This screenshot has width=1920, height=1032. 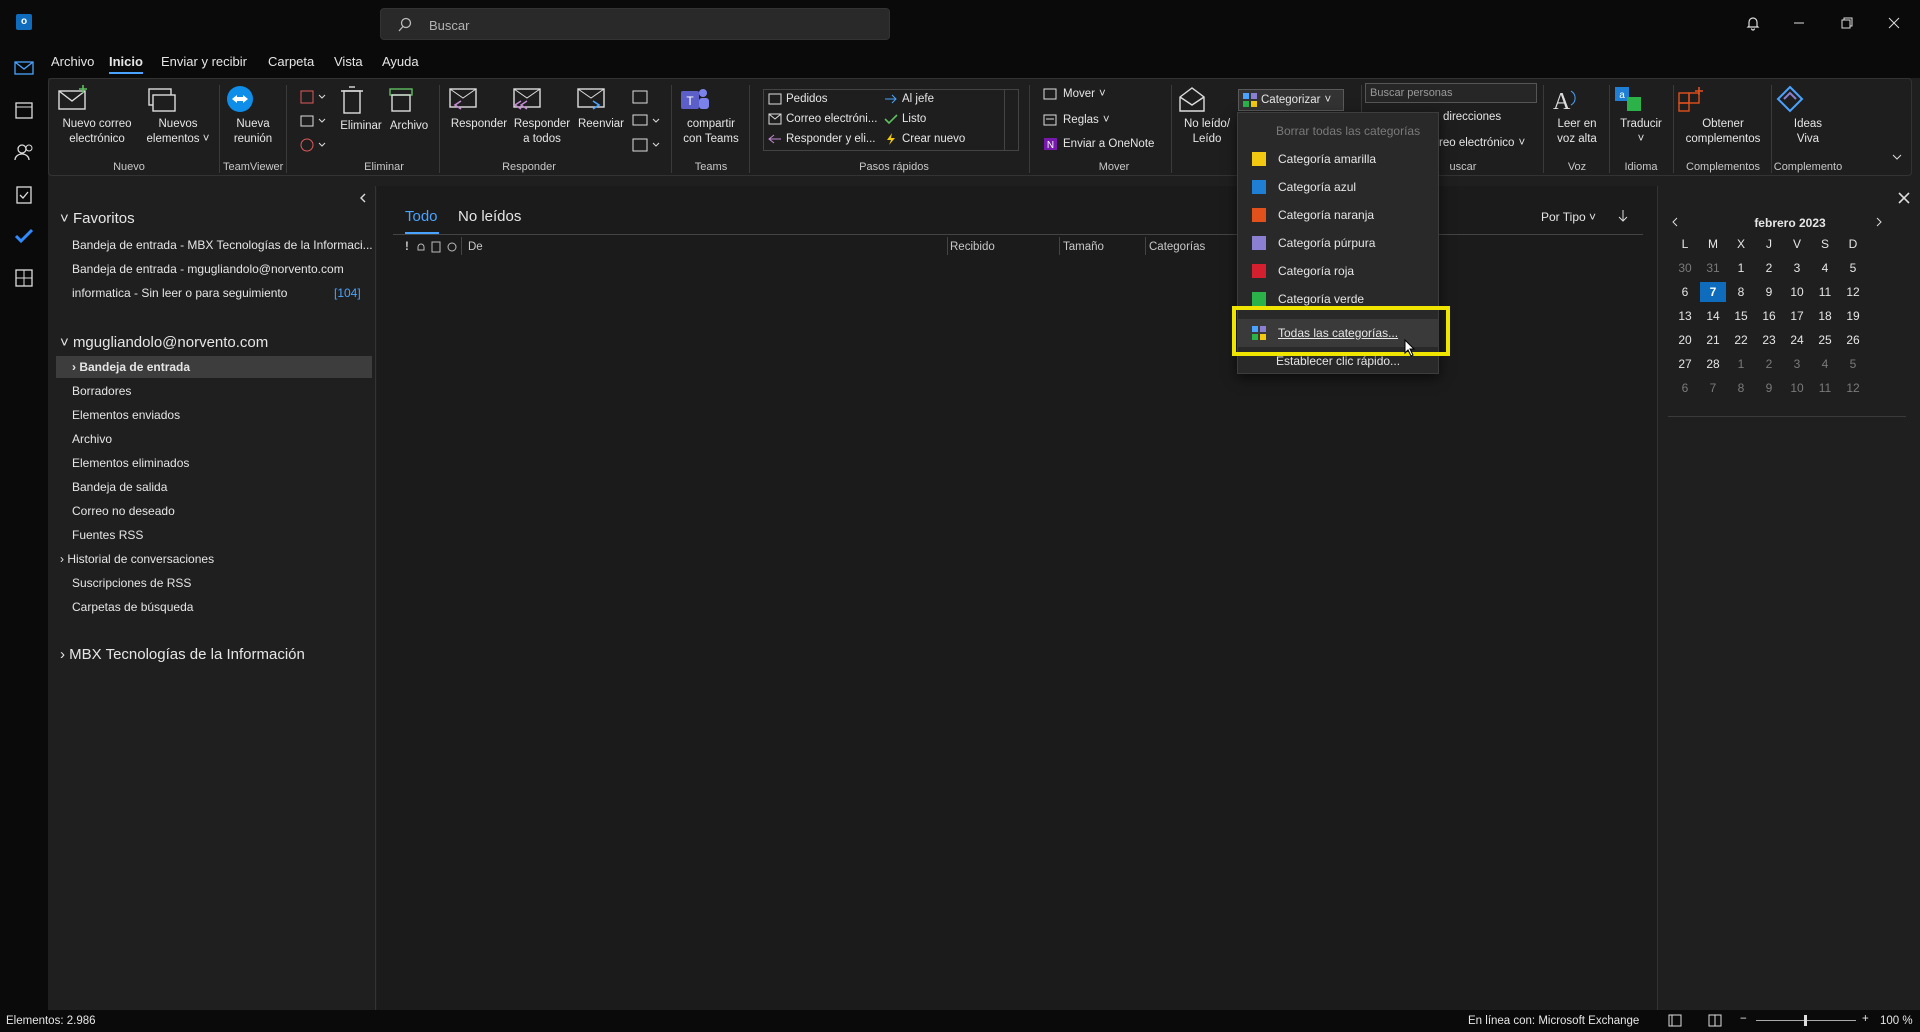 What do you see at coordinates (1685, 316) in the screenshot?
I see `calendar-day: 13` at bounding box center [1685, 316].